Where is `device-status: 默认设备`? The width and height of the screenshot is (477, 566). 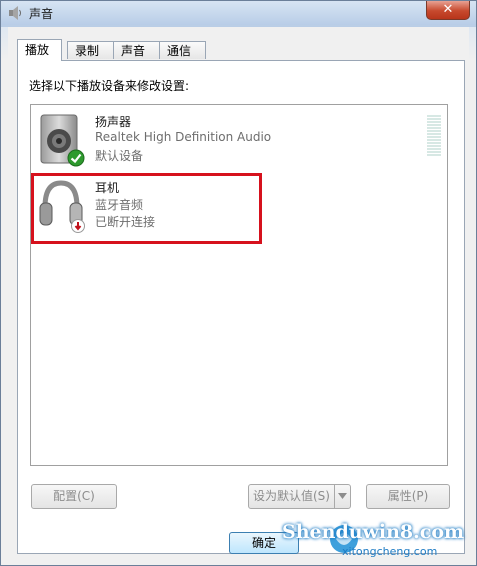
device-status: 默认设备 is located at coordinates (119, 156).